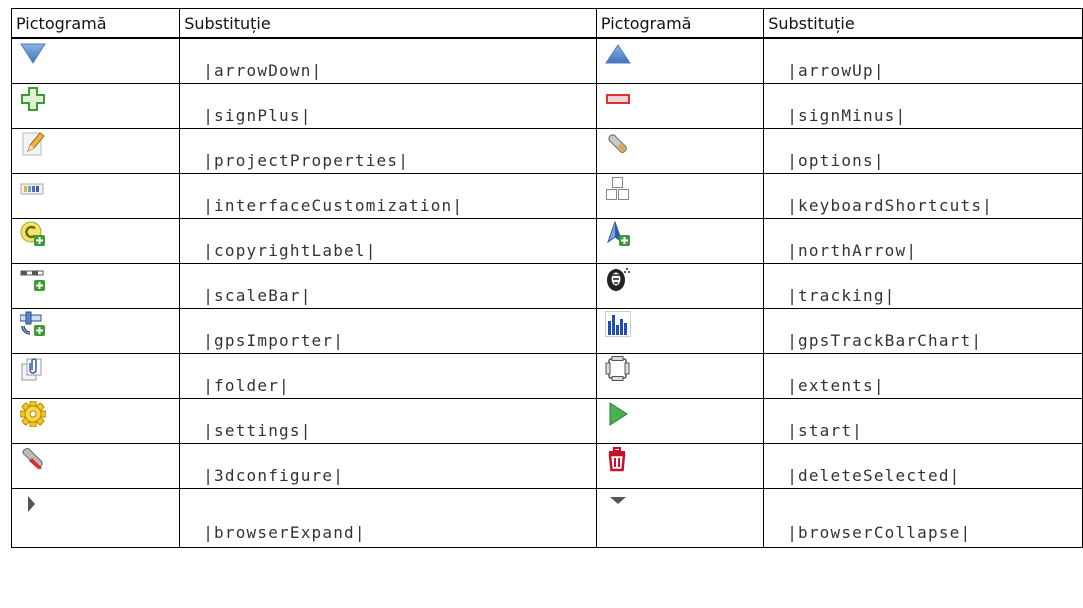 Image resolution: width=1083 pixels, height=608 pixels. I want to click on substitution-cell: |northArrow|, so click(923, 241).